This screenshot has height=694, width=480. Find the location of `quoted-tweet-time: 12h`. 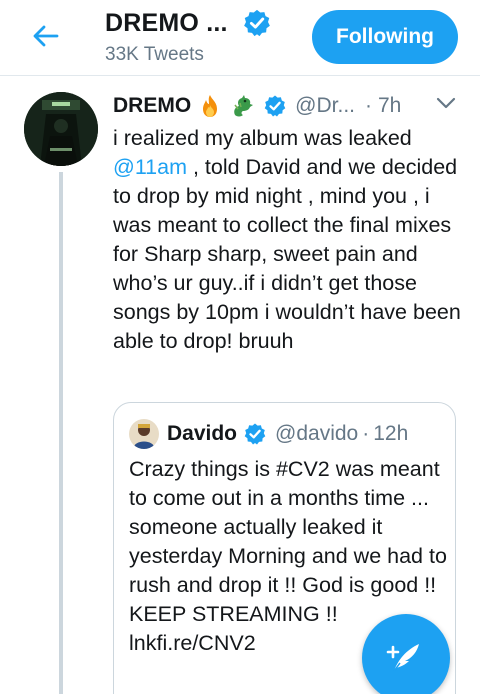

quoted-tweet-time: 12h is located at coordinates (391, 433).